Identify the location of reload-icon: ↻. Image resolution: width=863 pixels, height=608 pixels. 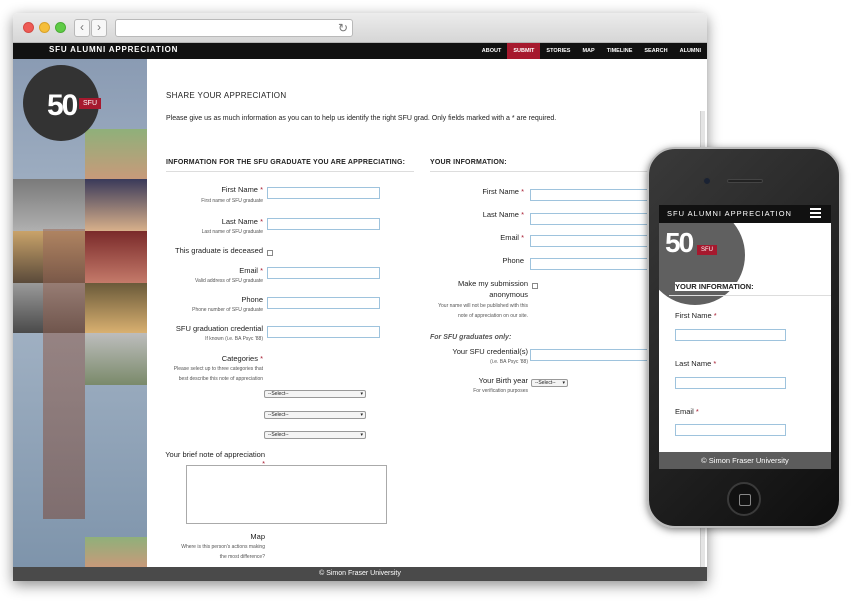
(343, 28).